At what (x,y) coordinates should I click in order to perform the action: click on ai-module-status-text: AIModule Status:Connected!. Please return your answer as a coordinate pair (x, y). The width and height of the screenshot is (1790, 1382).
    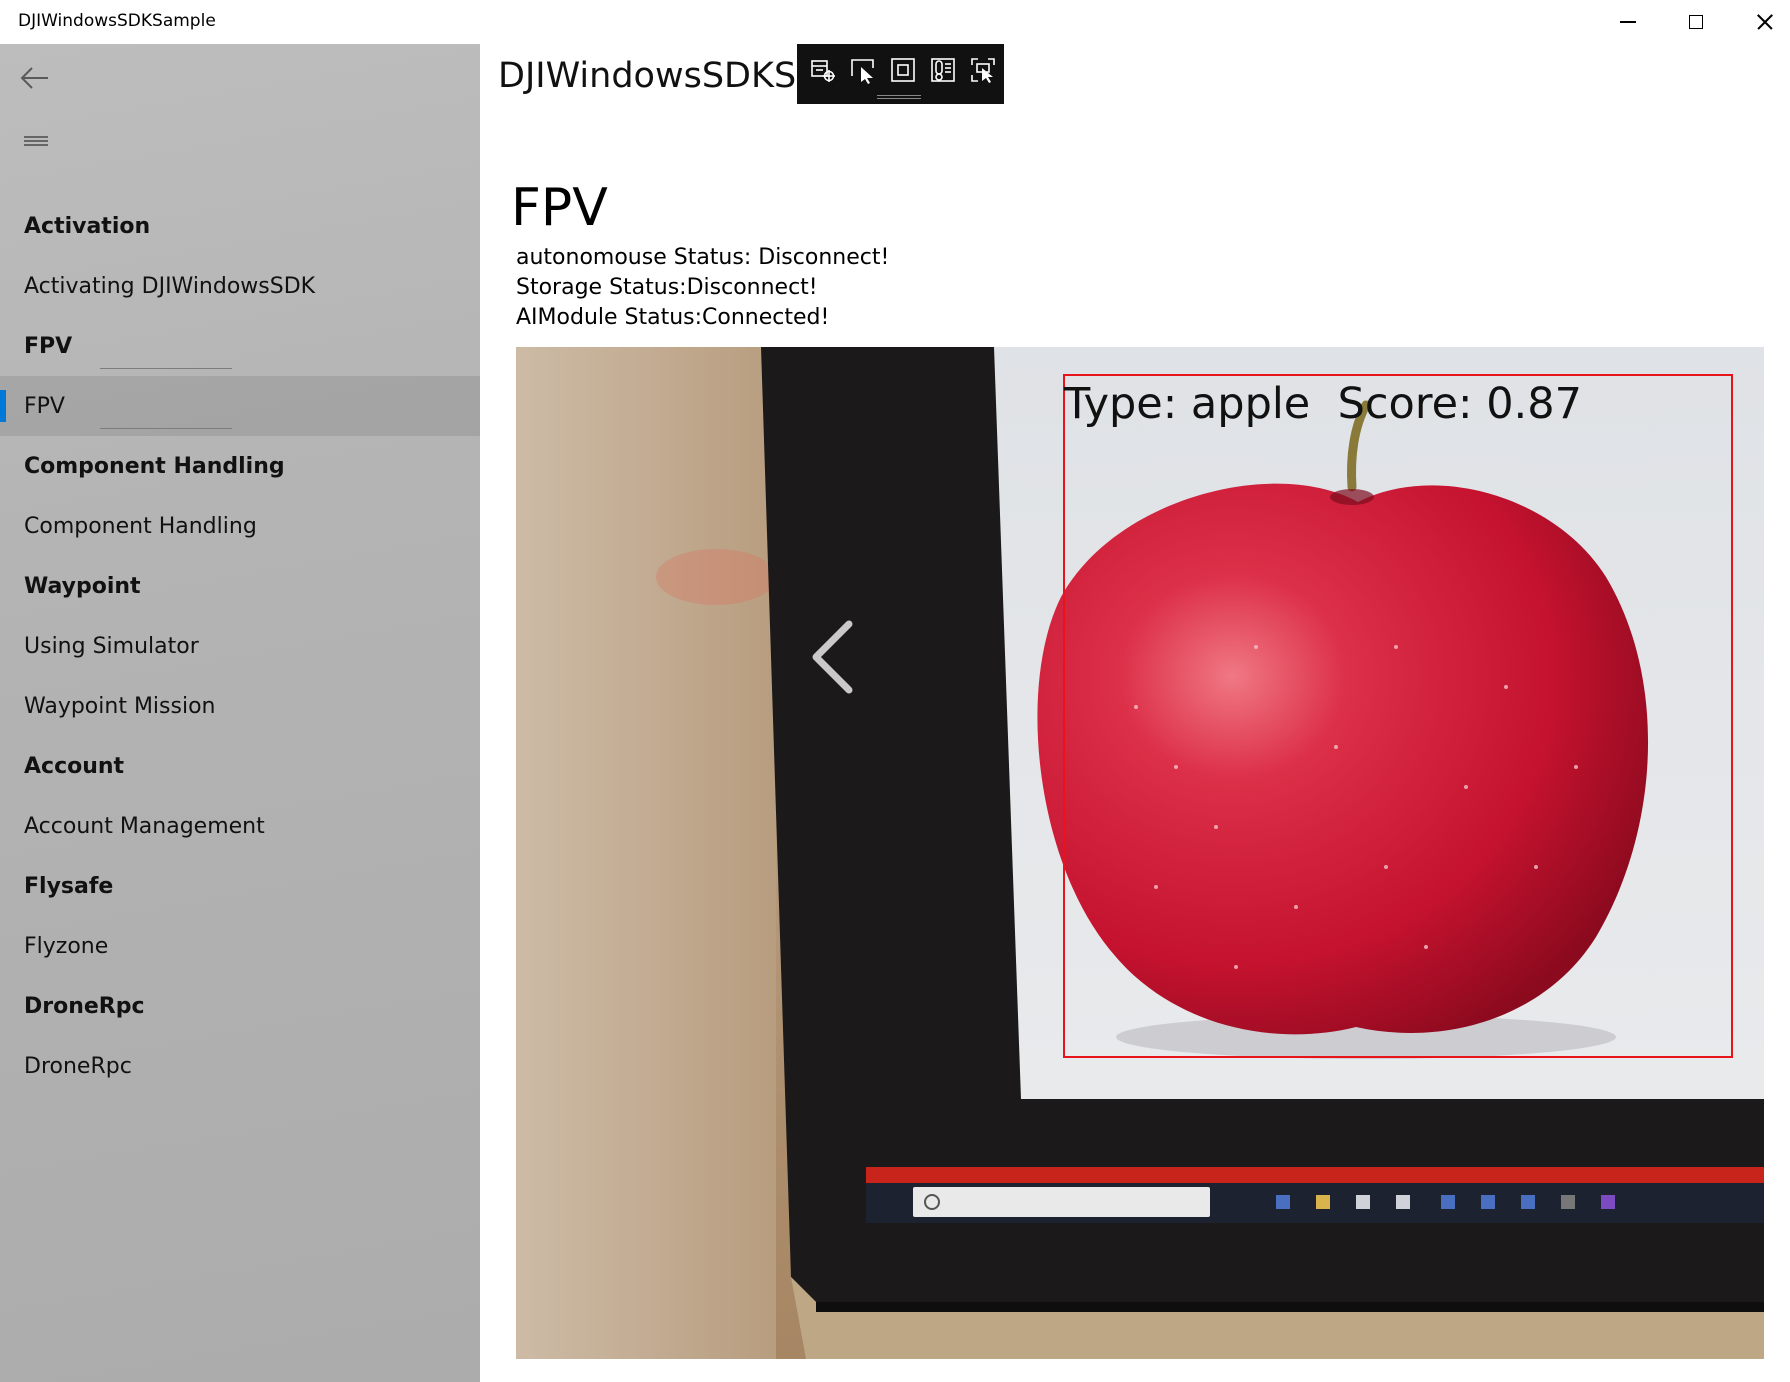
    Looking at the image, I should click on (673, 317).